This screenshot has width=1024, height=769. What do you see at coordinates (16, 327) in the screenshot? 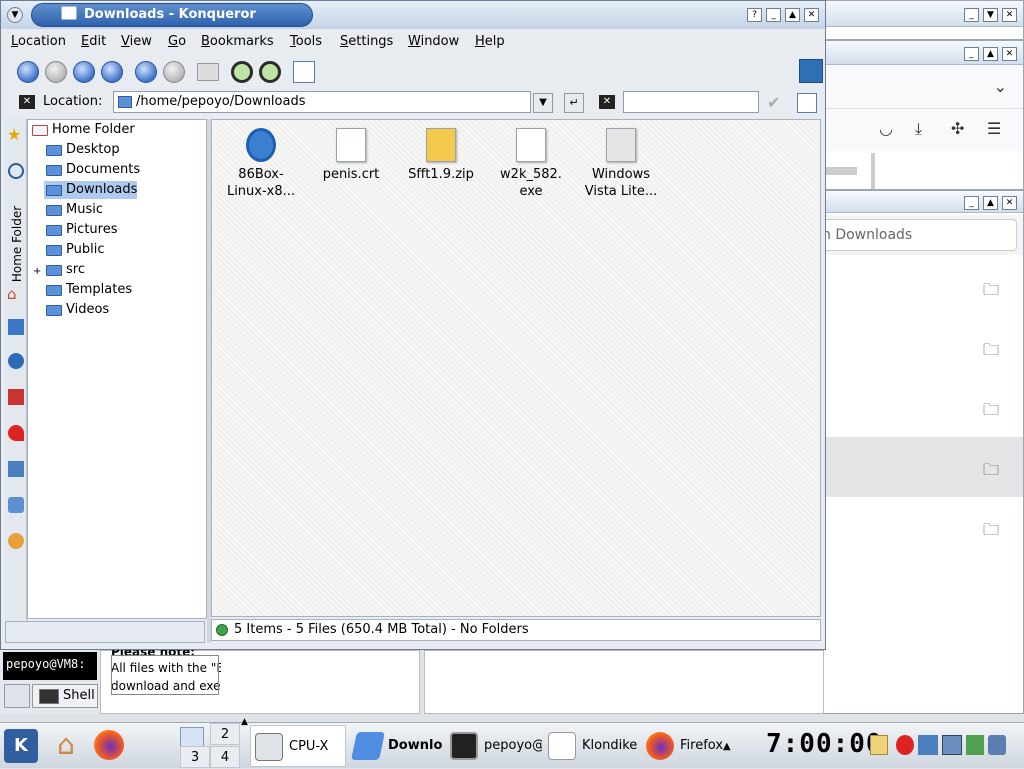
I see `media-icon` at bounding box center [16, 327].